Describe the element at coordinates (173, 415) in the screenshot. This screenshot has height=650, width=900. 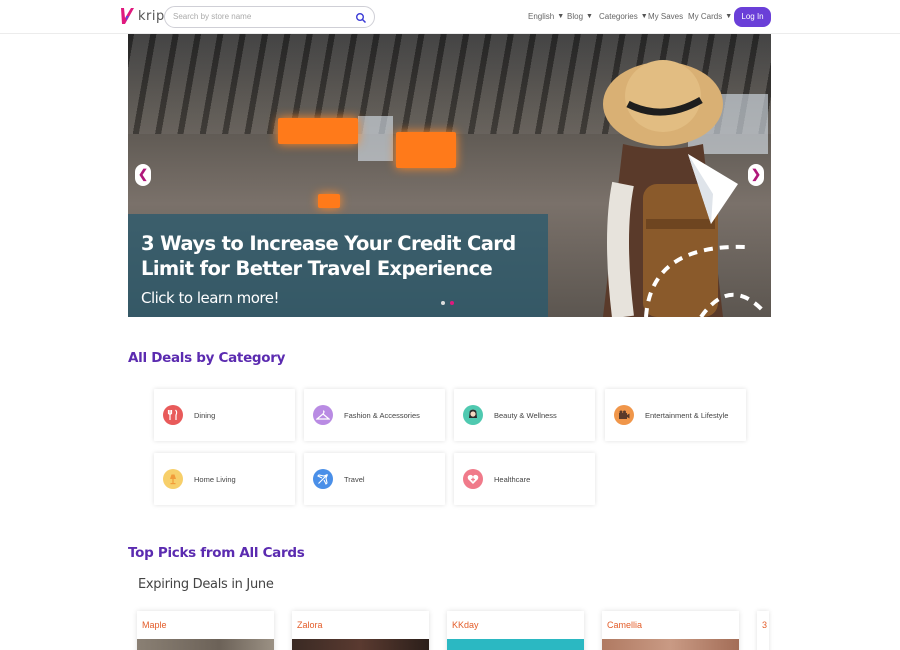
I see `utensils-icon` at that location.